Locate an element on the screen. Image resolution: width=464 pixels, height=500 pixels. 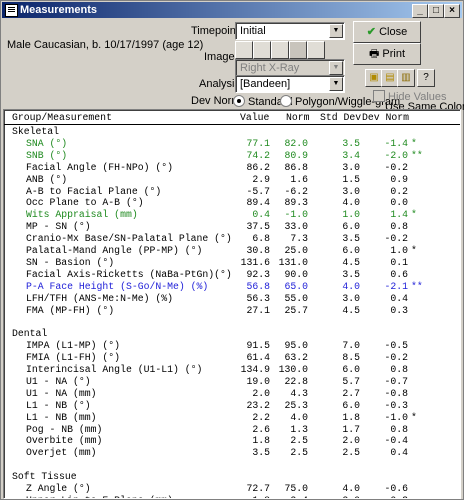
table-row: Wits Appraisal (mm) 0.4 -1.0 1.0 1.4 * is located at coordinates (232, 215).